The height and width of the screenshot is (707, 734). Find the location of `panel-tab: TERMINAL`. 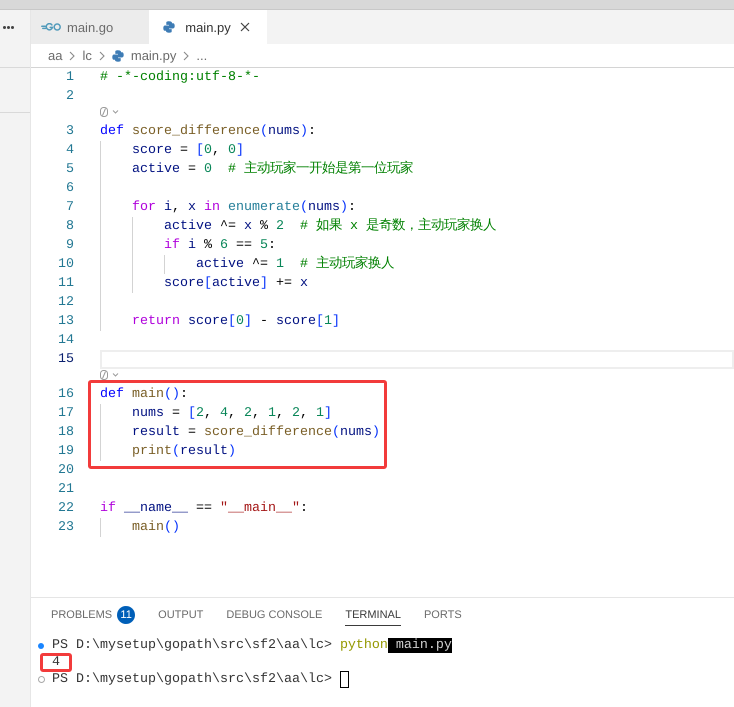

panel-tab: TERMINAL is located at coordinates (373, 612).